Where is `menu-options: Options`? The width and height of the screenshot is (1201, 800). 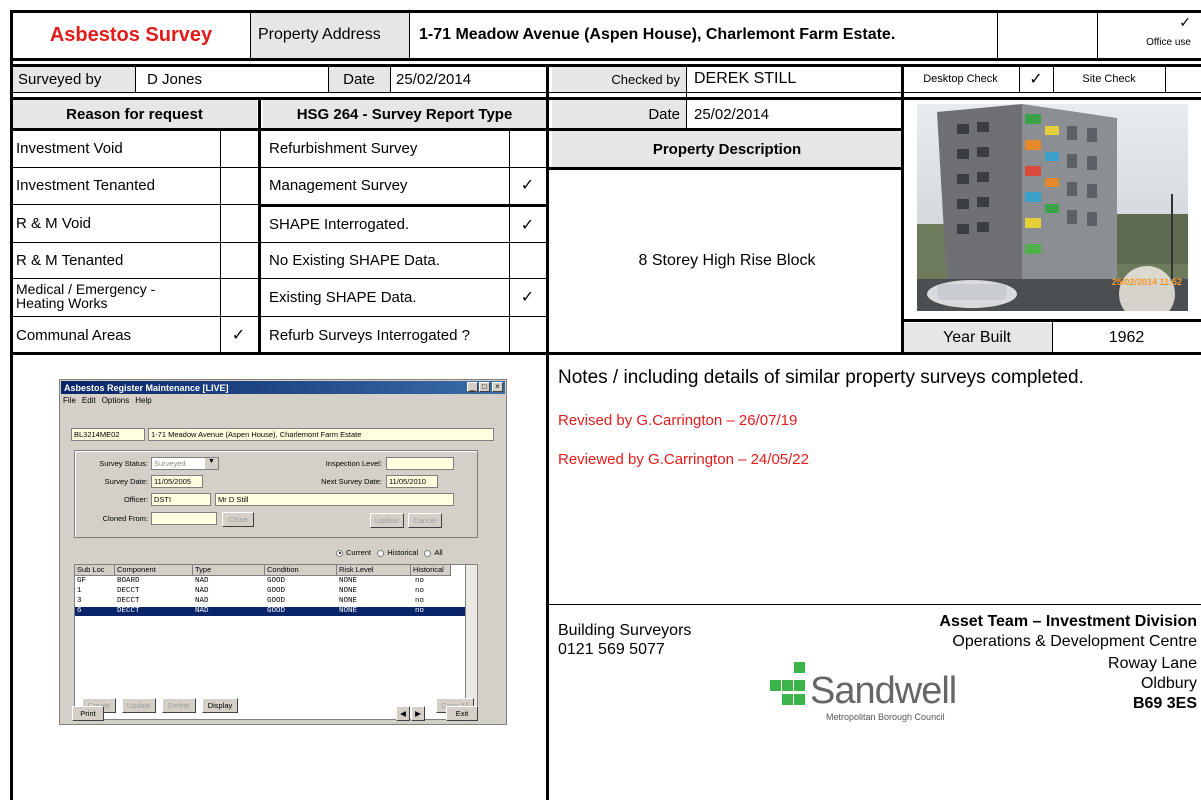
menu-options: Options is located at coordinates (116, 400).